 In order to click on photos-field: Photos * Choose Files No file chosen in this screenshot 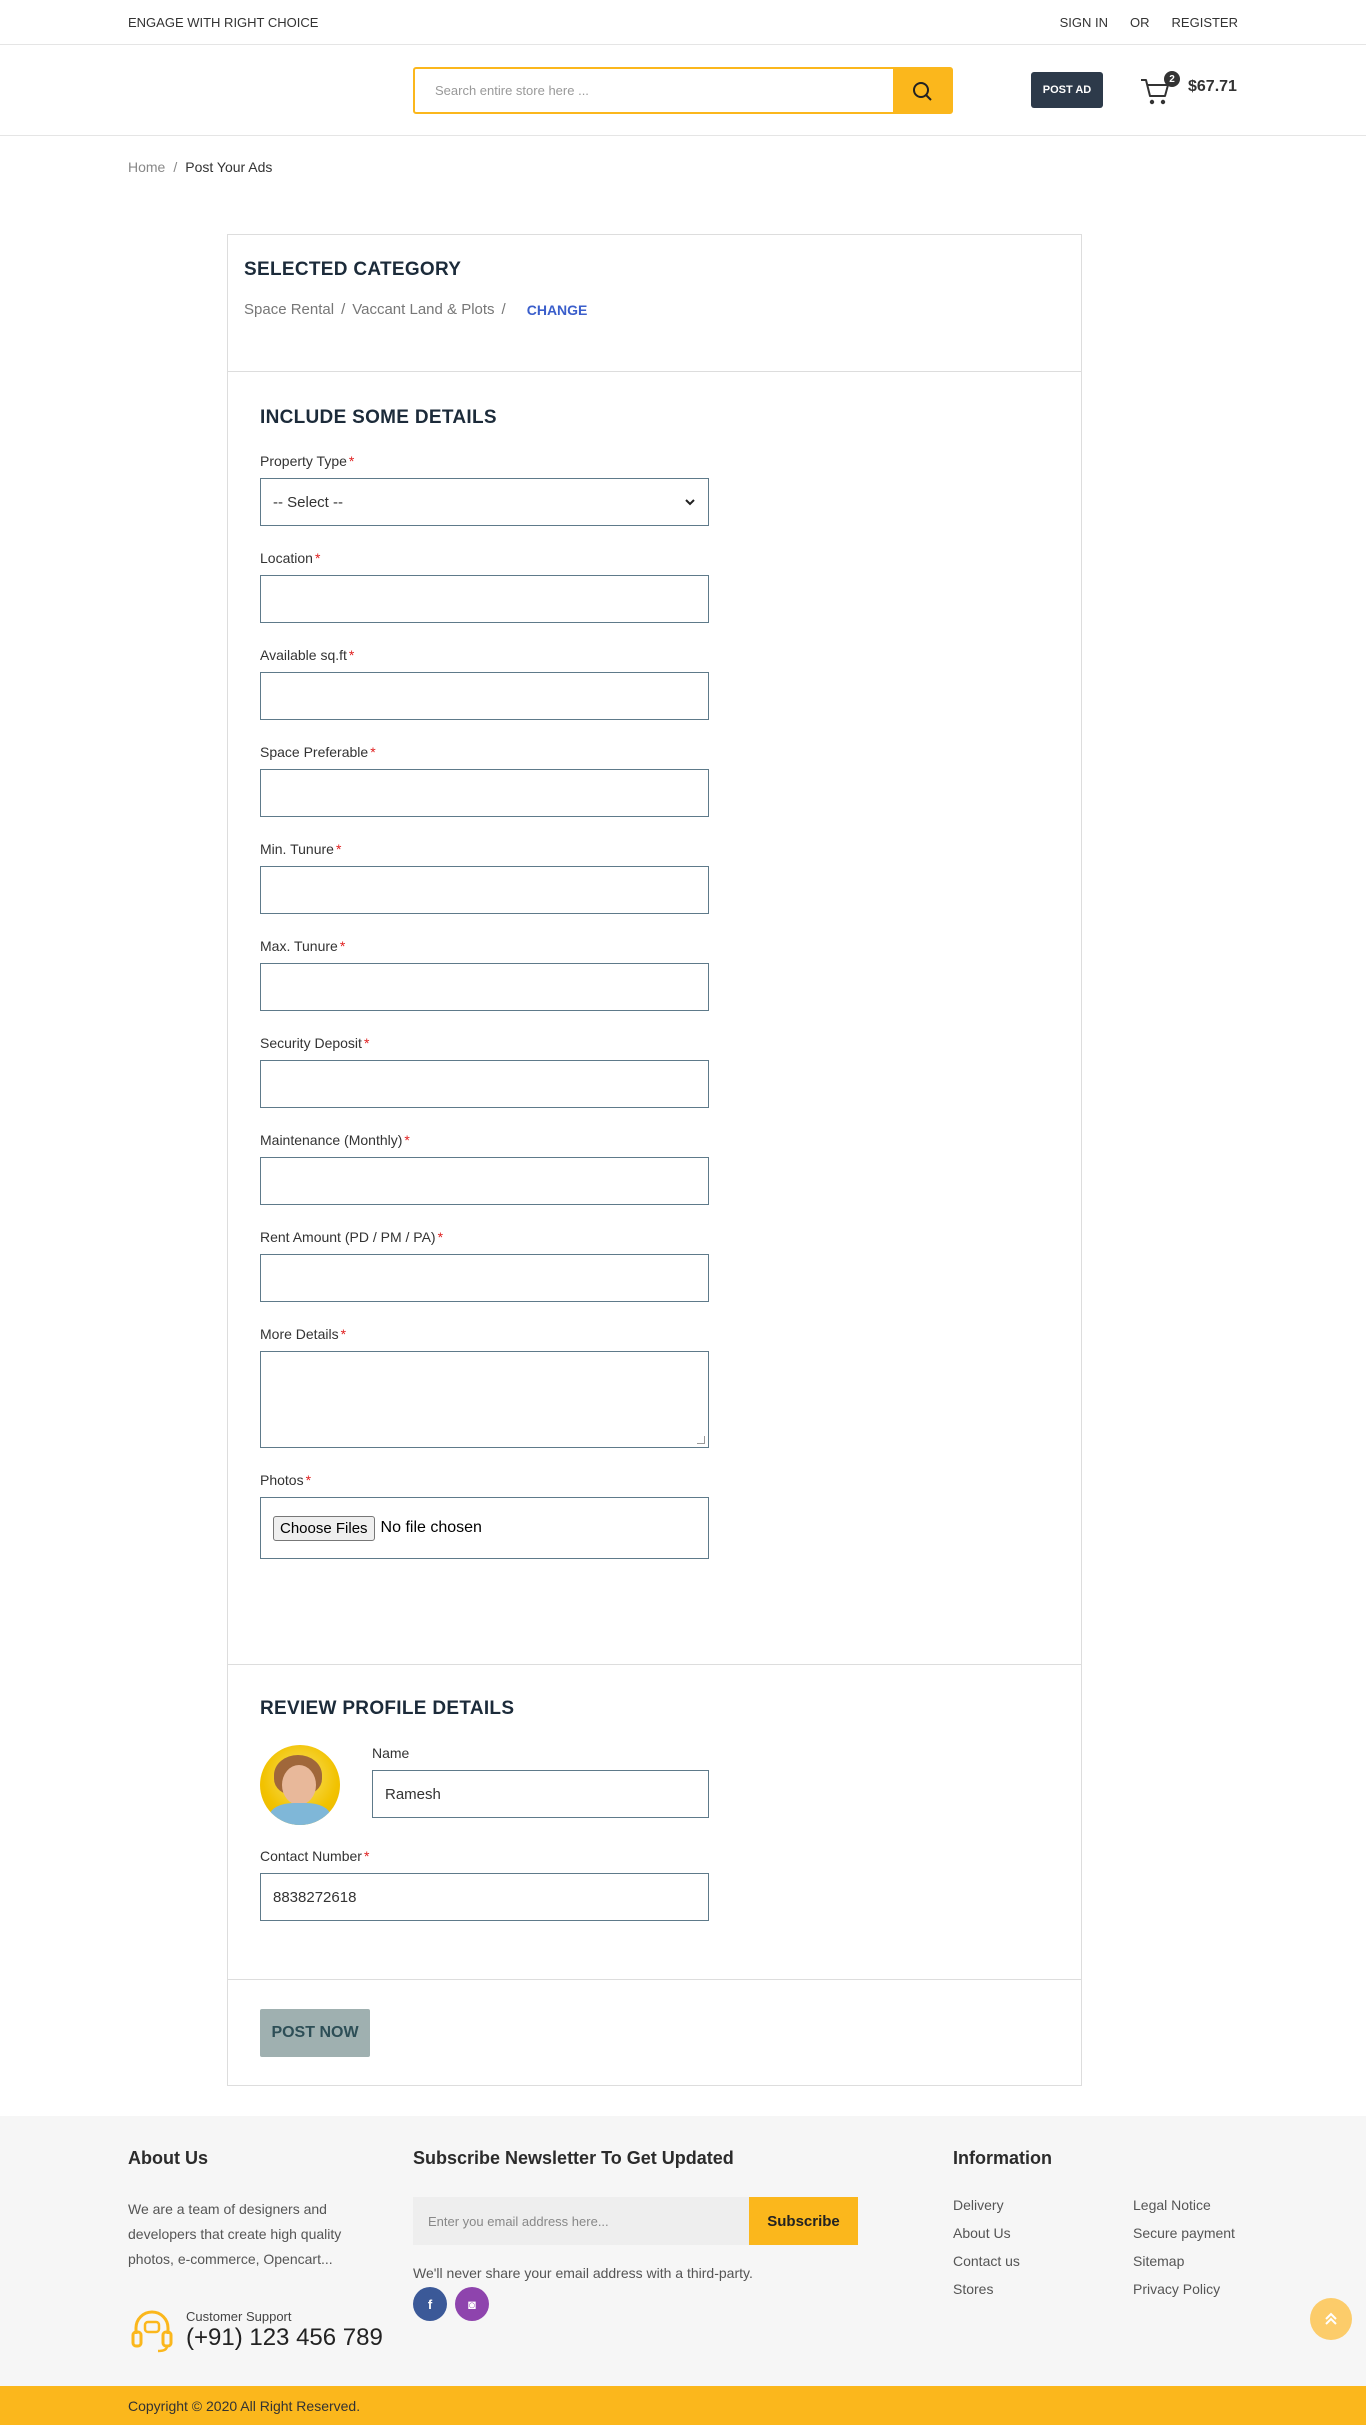, I will do `click(654, 1515)`.